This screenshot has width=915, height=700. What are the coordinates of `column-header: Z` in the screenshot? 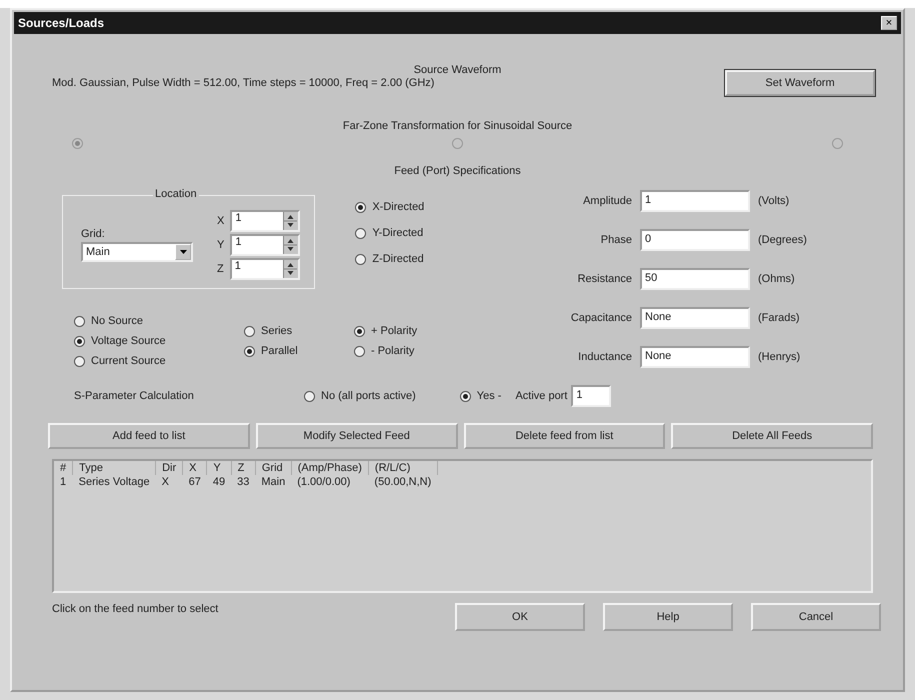 It's located at (243, 468).